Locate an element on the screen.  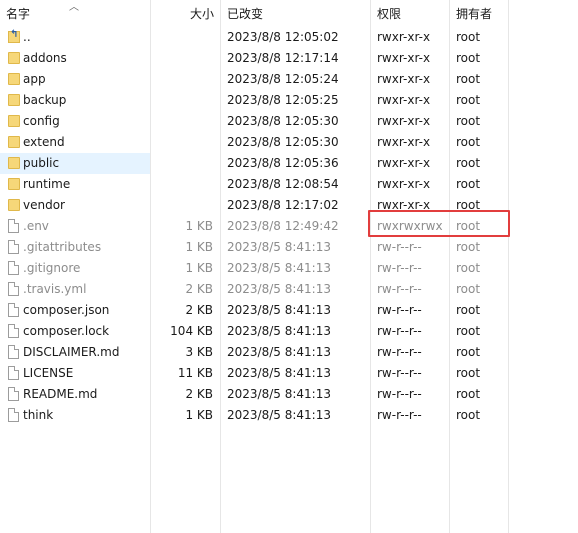
file-name-cell: backup is located at coordinates (75, 100).